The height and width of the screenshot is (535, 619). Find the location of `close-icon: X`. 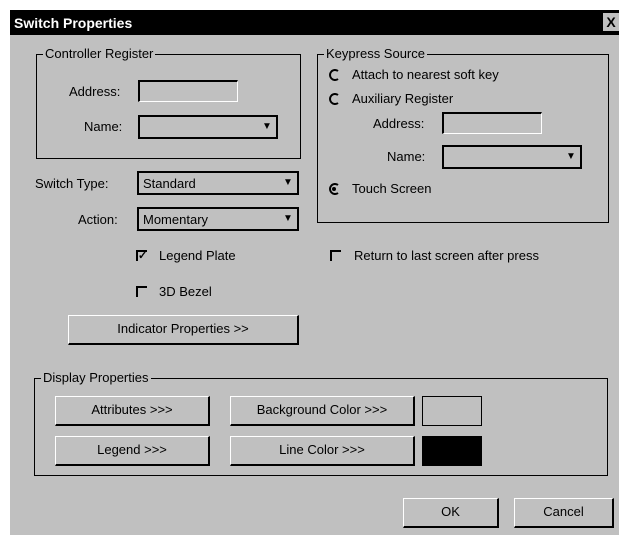

close-icon: X is located at coordinates (611, 22).